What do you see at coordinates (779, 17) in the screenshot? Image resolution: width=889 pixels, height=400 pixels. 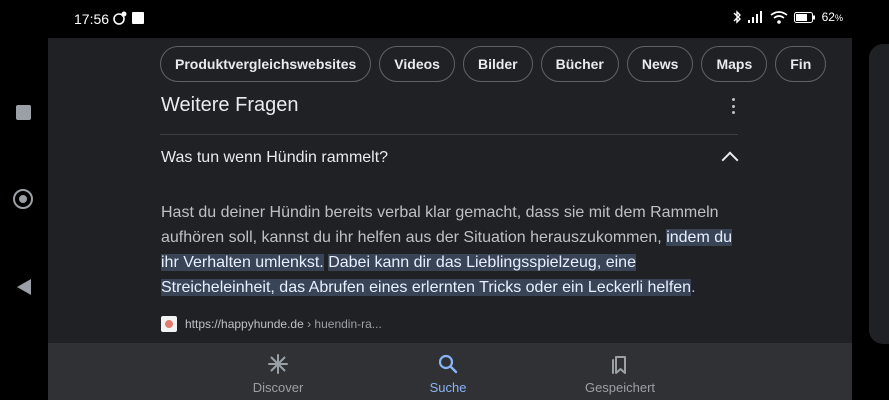 I see `wifi-icon` at bounding box center [779, 17].